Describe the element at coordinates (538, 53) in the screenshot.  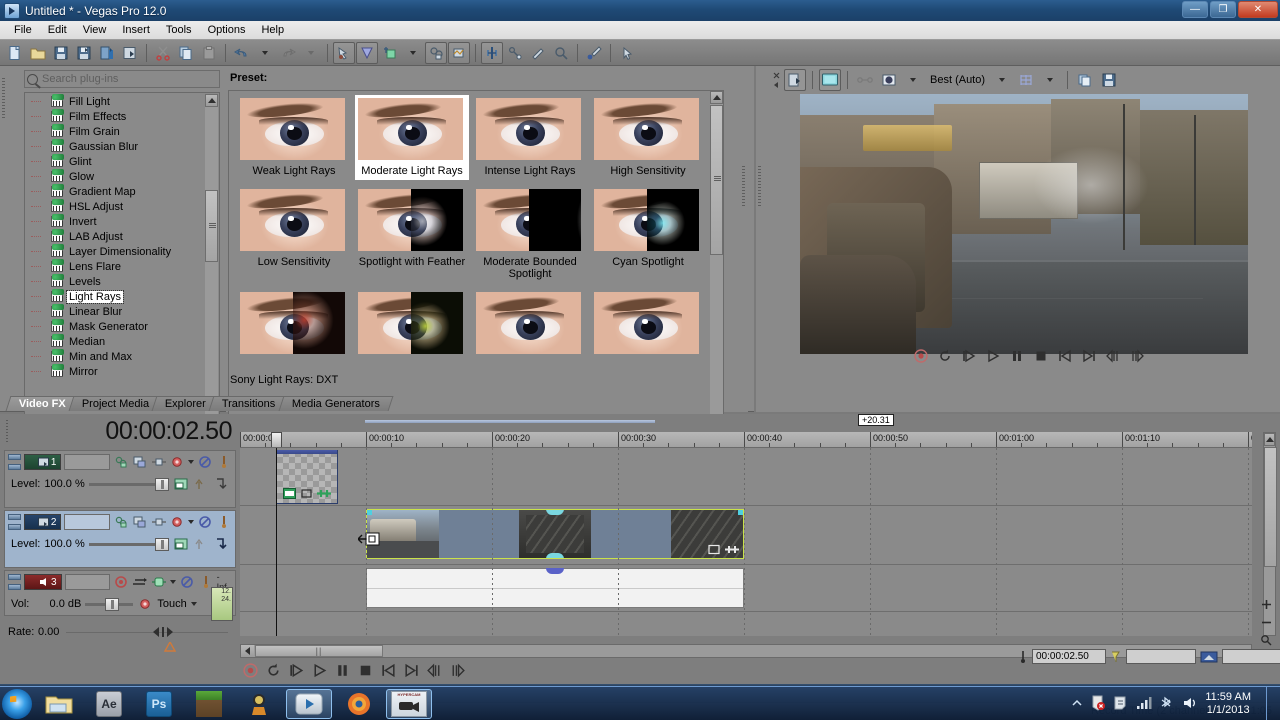
I see `crossfade-icon` at that location.